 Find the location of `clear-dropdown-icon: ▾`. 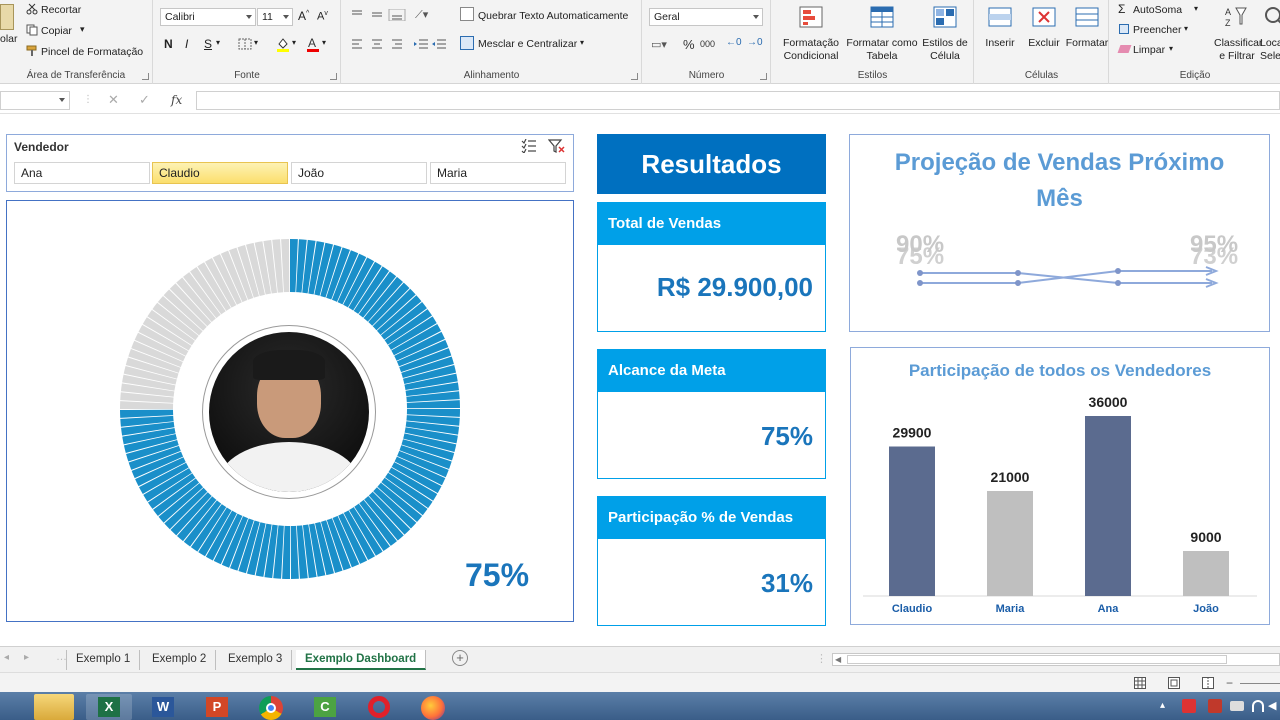

clear-dropdown-icon: ▾ is located at coordinates (1171, 48).